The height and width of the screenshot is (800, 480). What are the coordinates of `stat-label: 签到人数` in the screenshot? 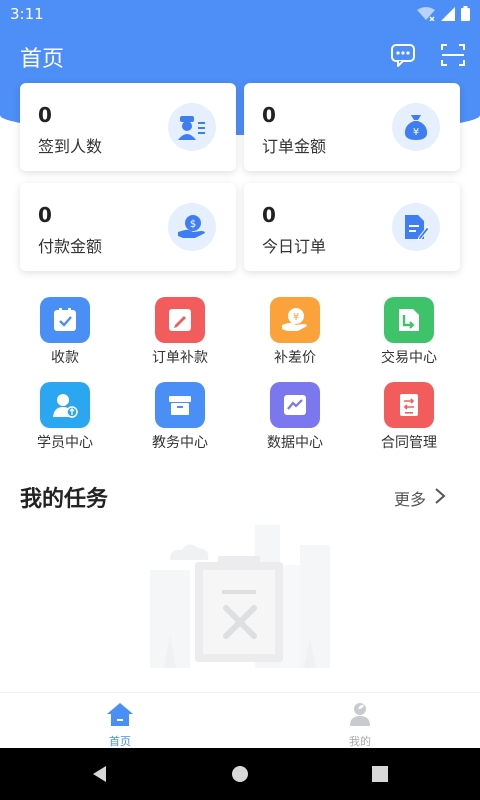 It's located at (70, 146).